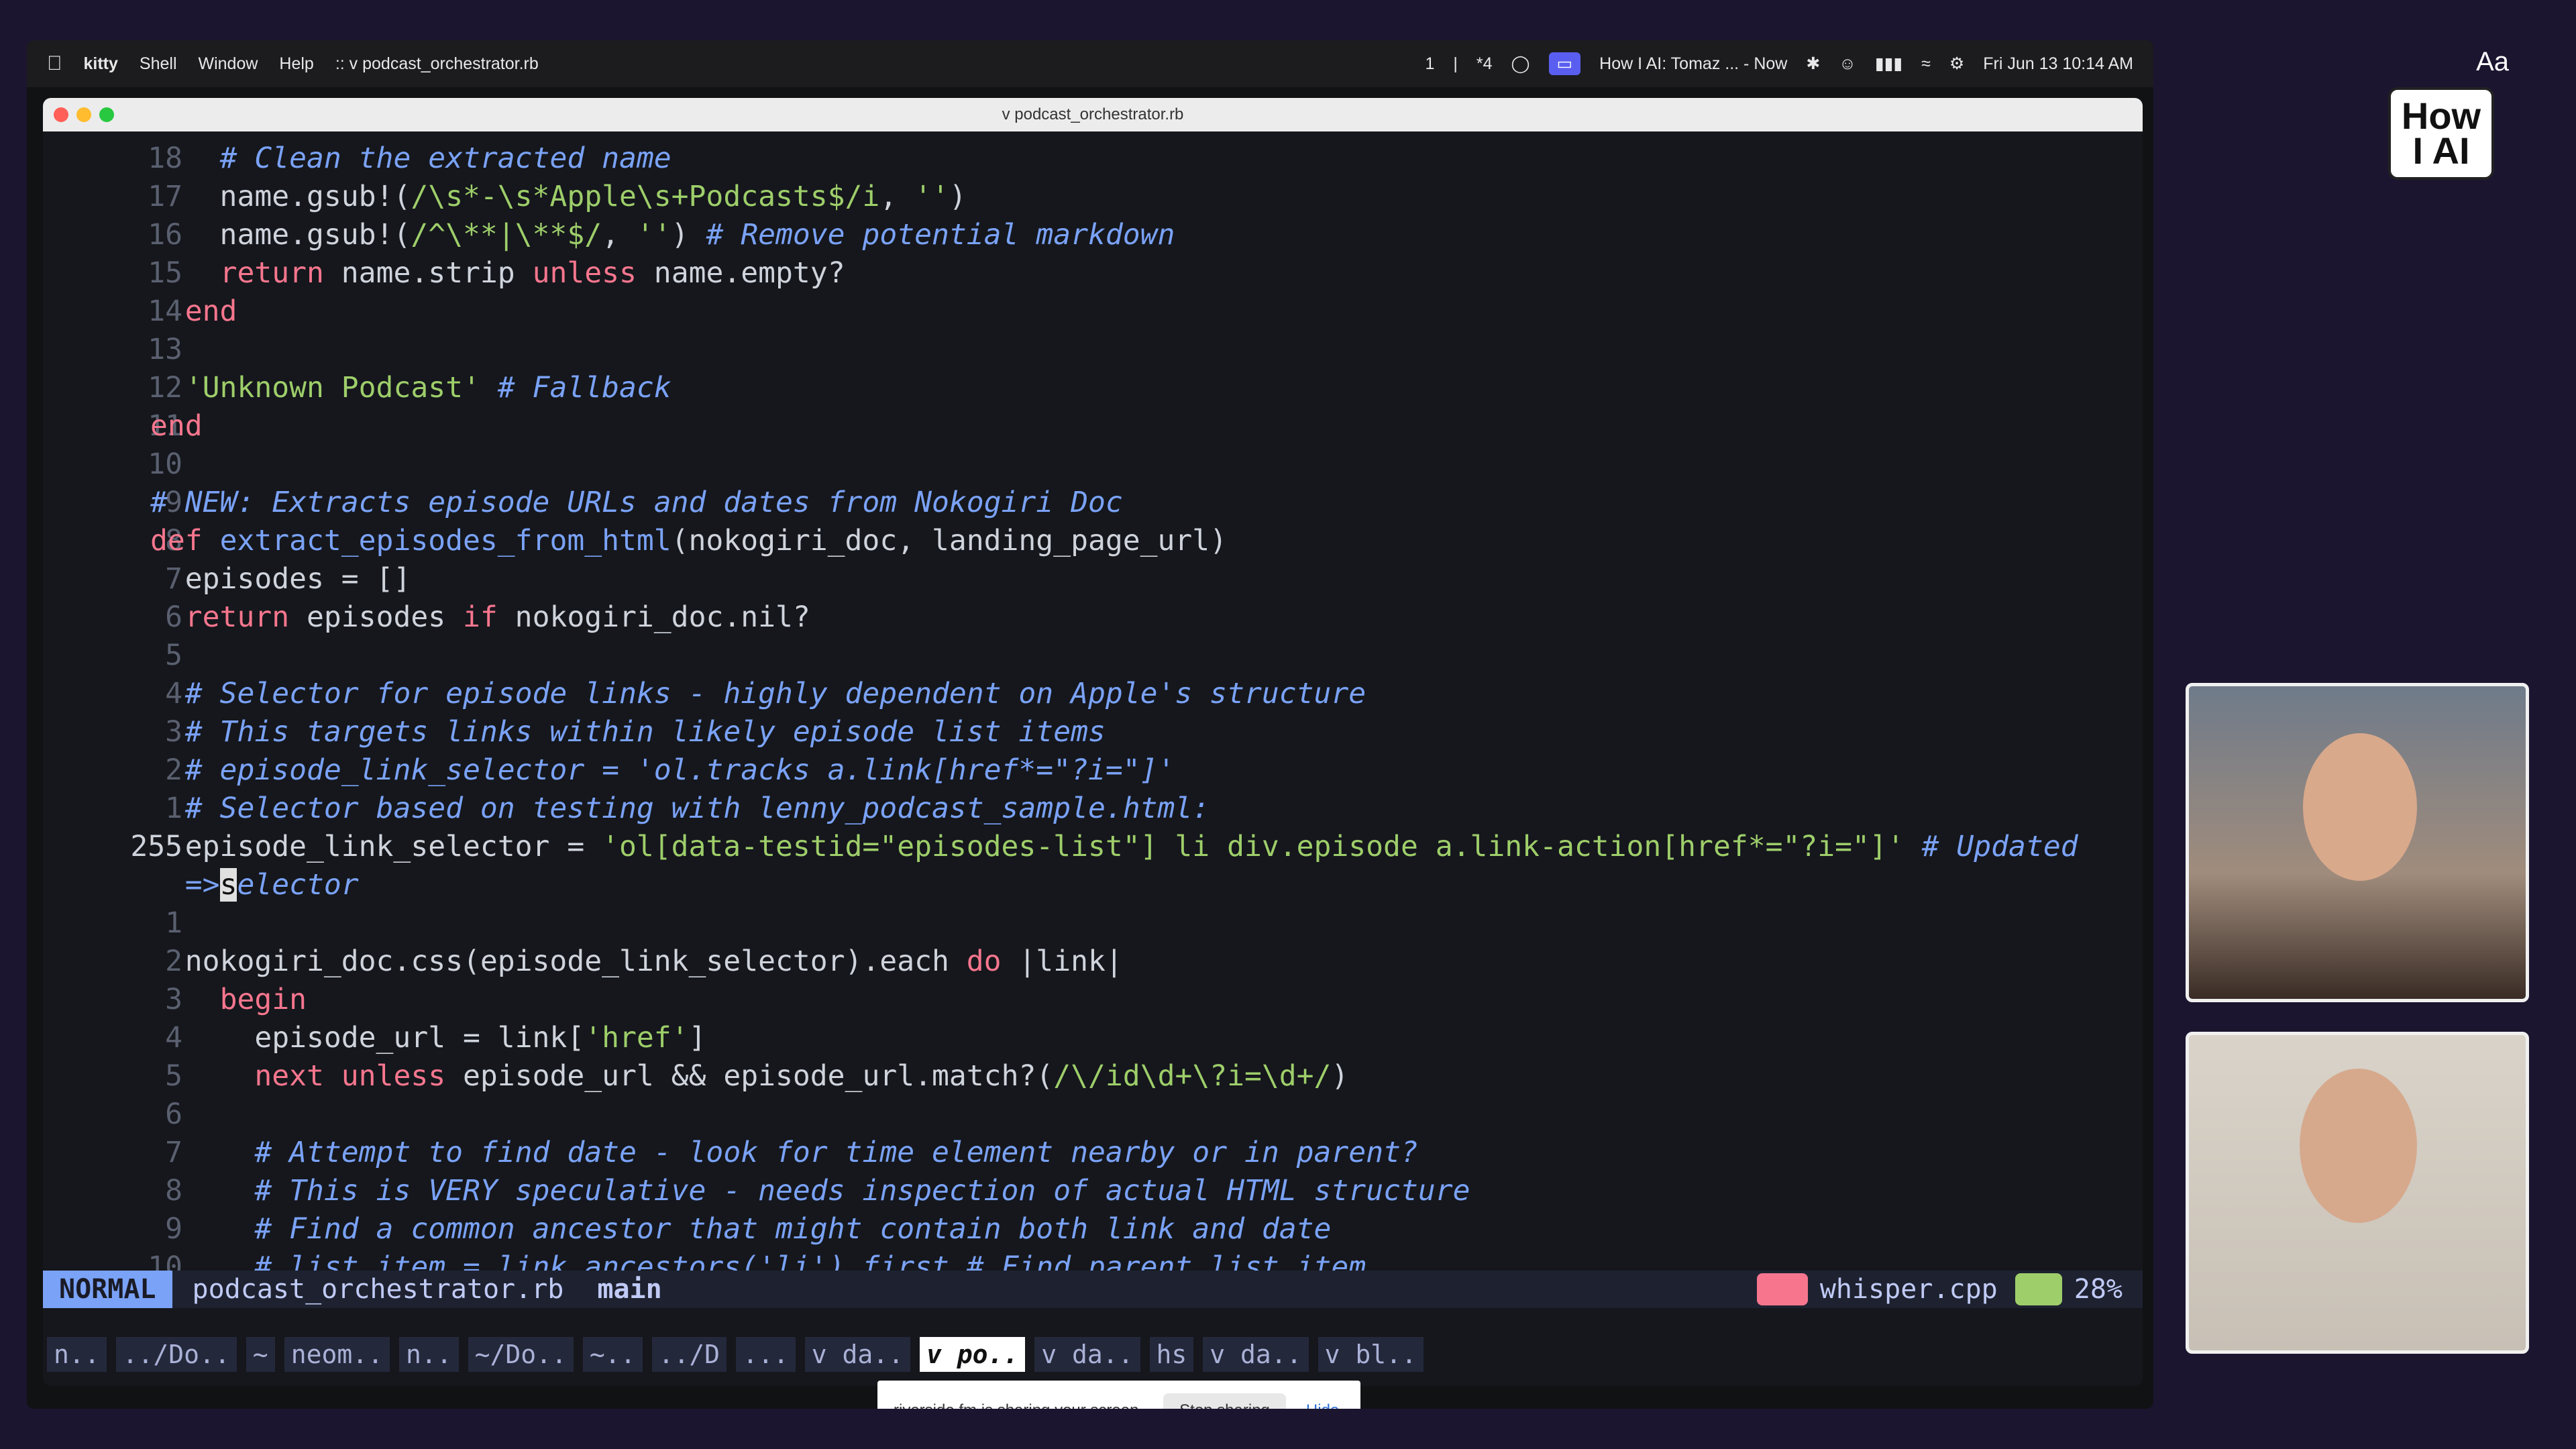 The height and width of the screenshot is (1449, 2576). Describe the element at coordinates (1093, 464) in the screenshot. I see `code-line: 10` at that location.